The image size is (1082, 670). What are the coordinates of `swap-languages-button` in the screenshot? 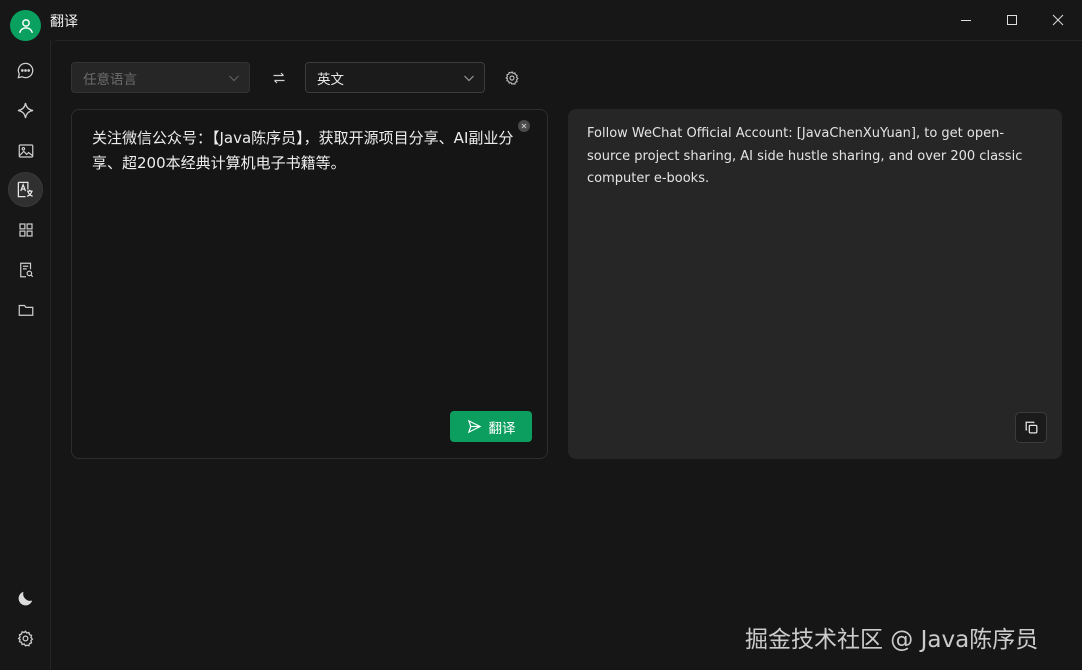 It's located at (279, 78).